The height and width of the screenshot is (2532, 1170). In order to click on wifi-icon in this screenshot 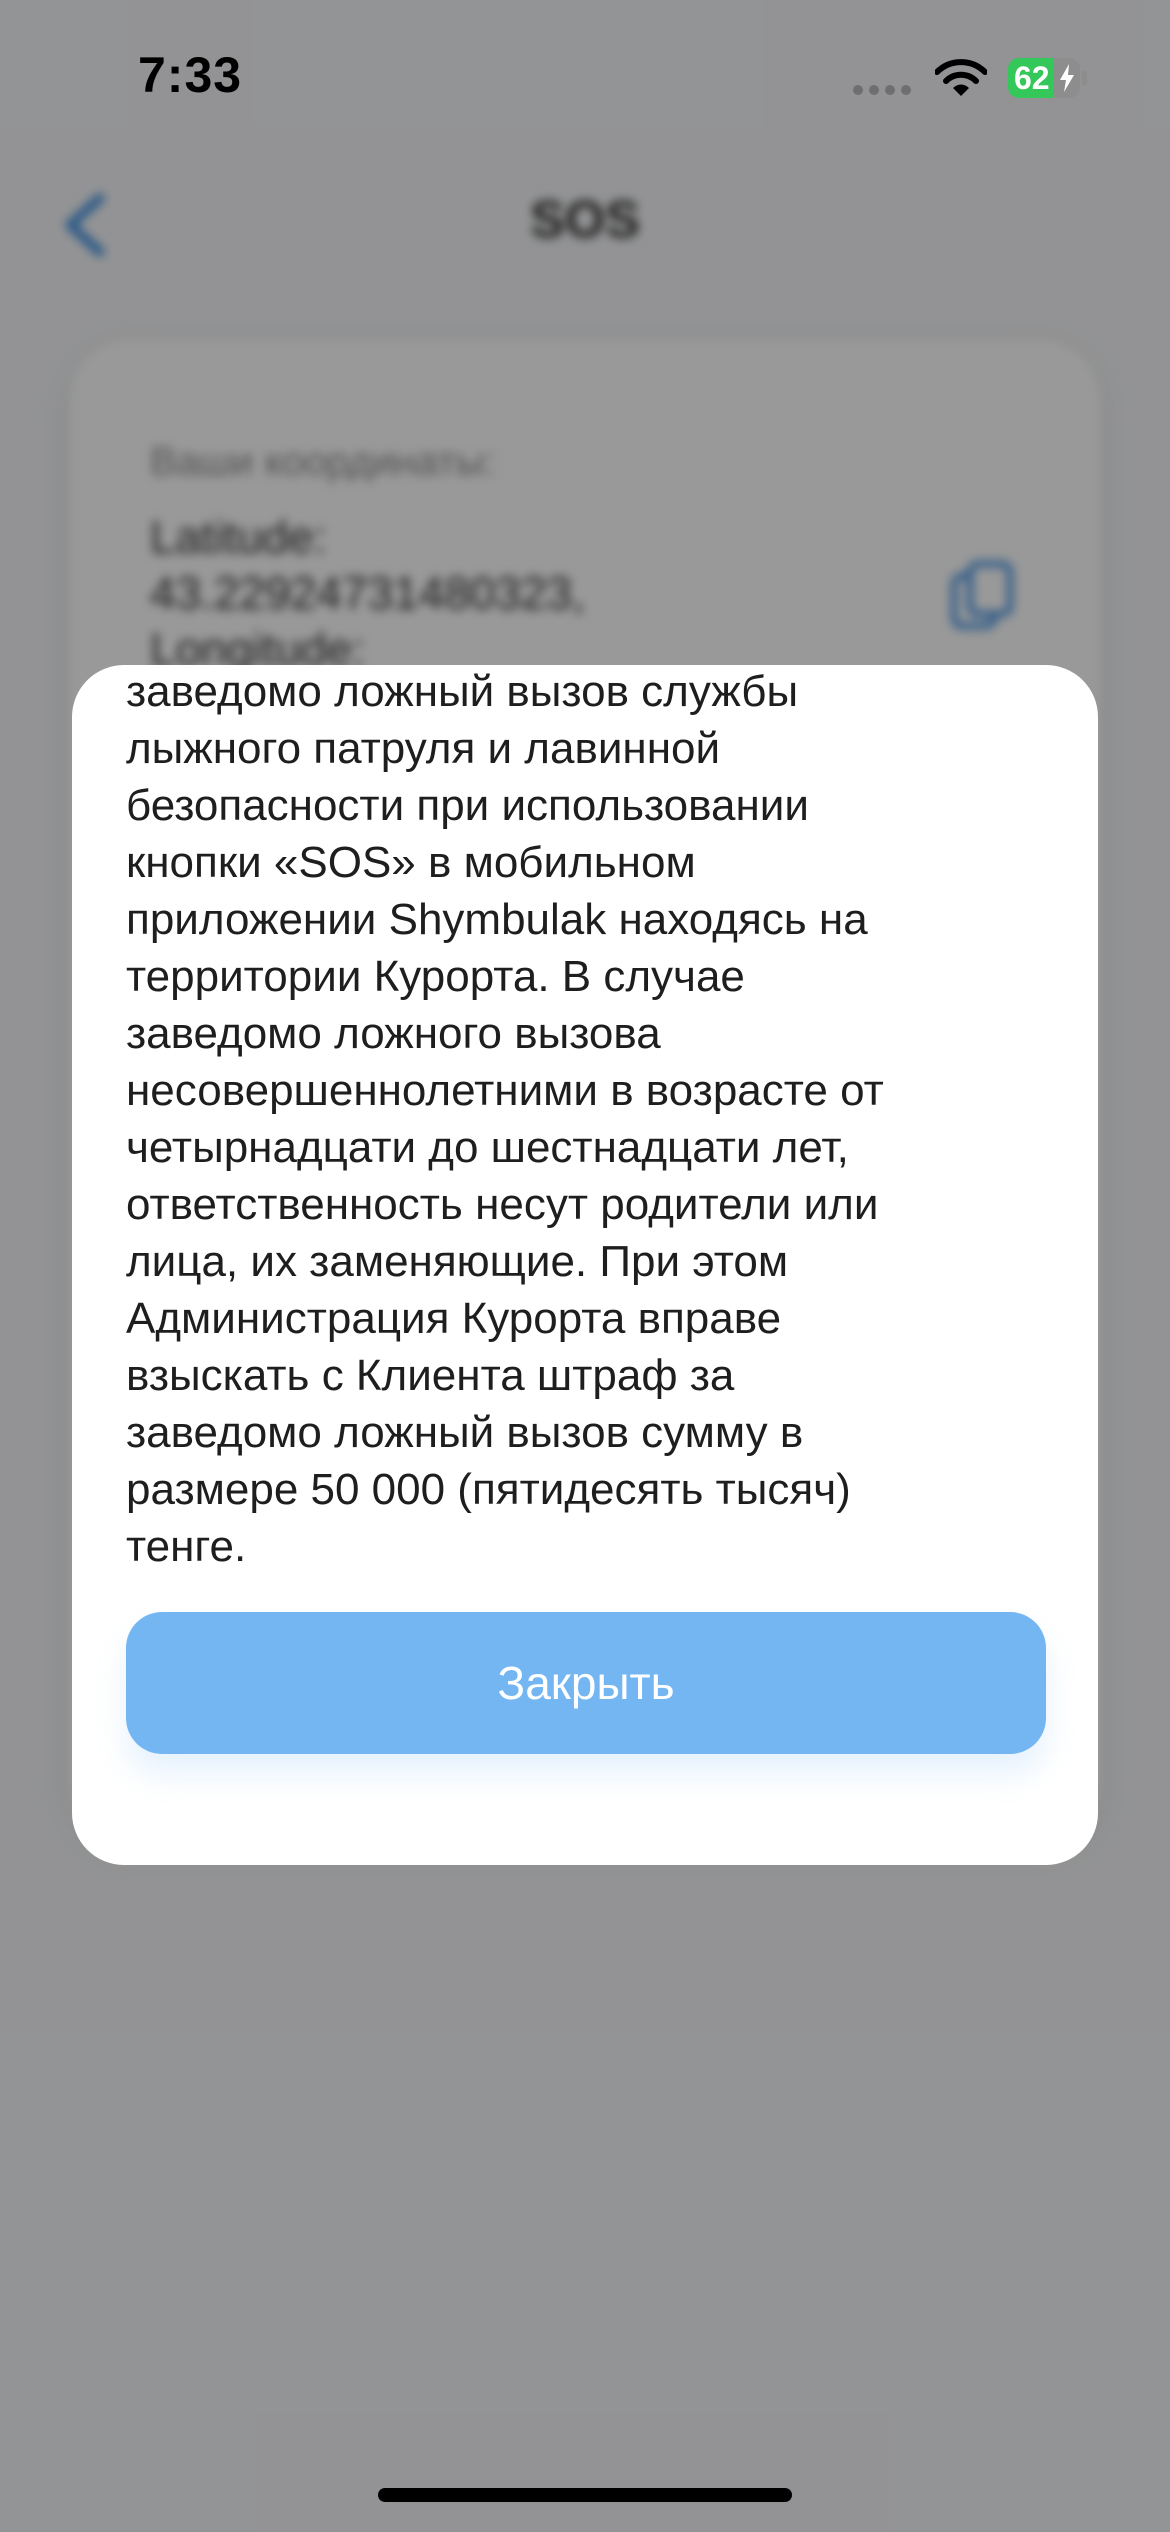, I will do `click(961, 77)`.